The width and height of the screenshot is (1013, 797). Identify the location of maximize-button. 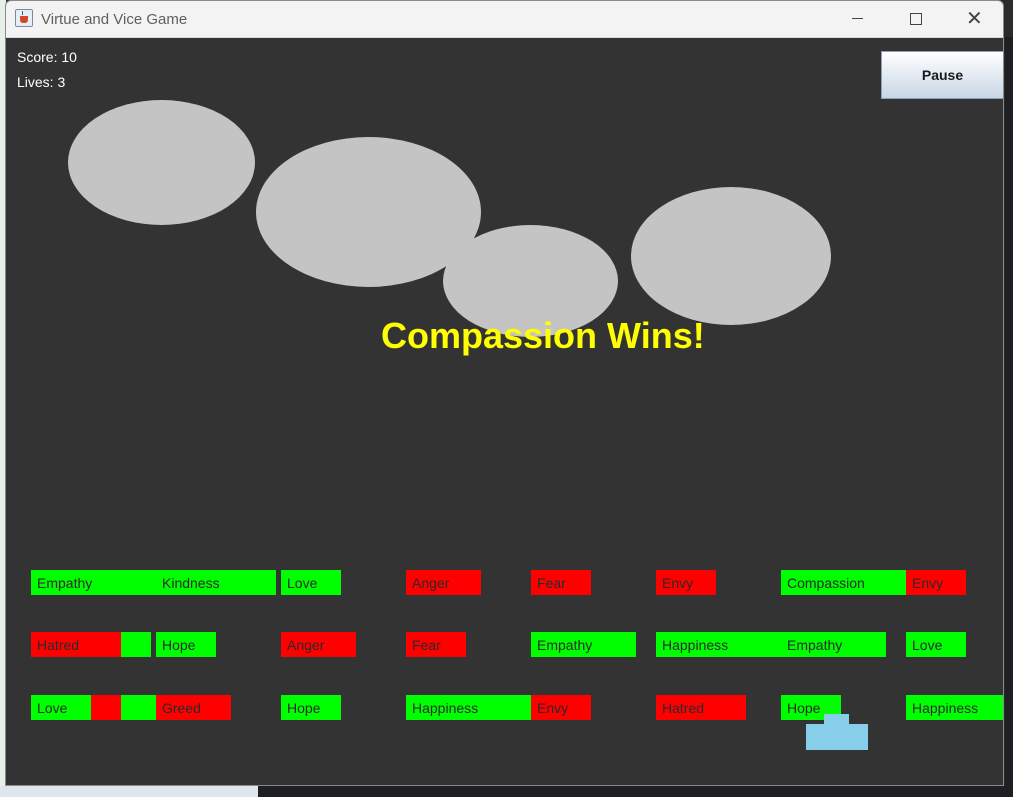
(916, 19).